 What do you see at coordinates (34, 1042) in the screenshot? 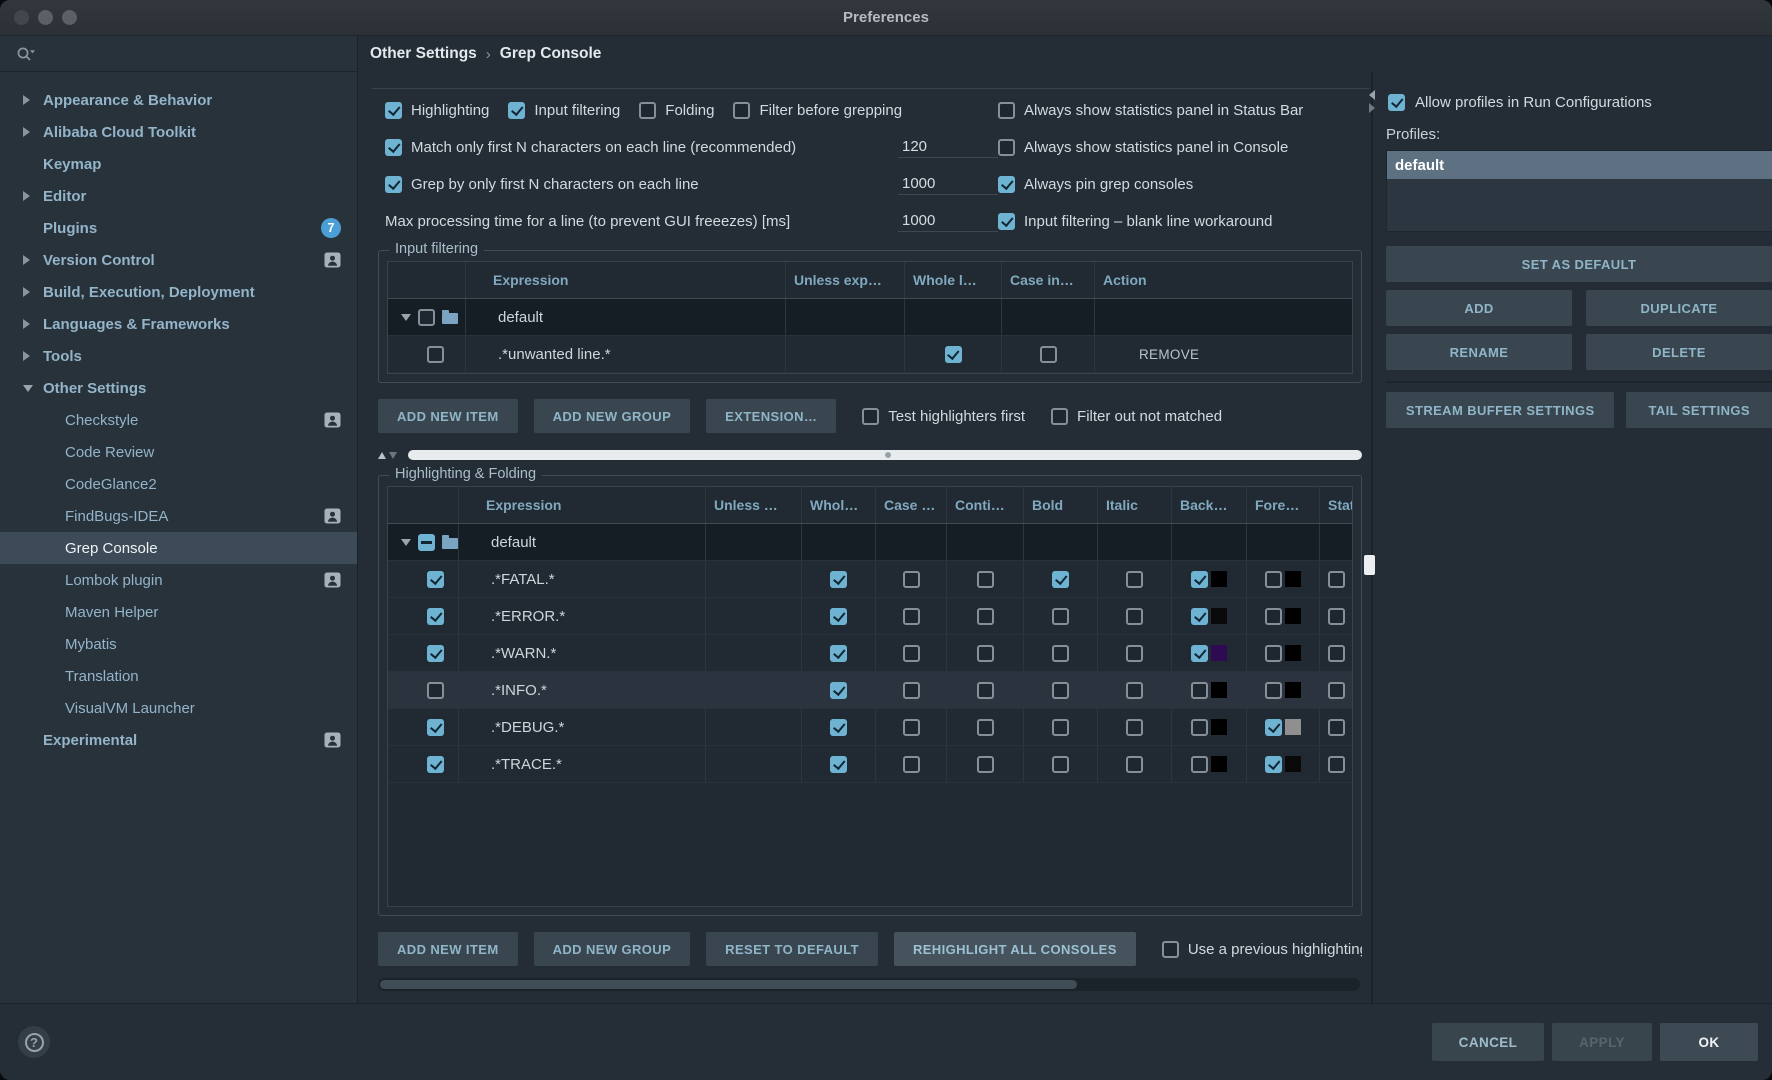
I see `help-button: ?` at bounding box center [34, 1042].